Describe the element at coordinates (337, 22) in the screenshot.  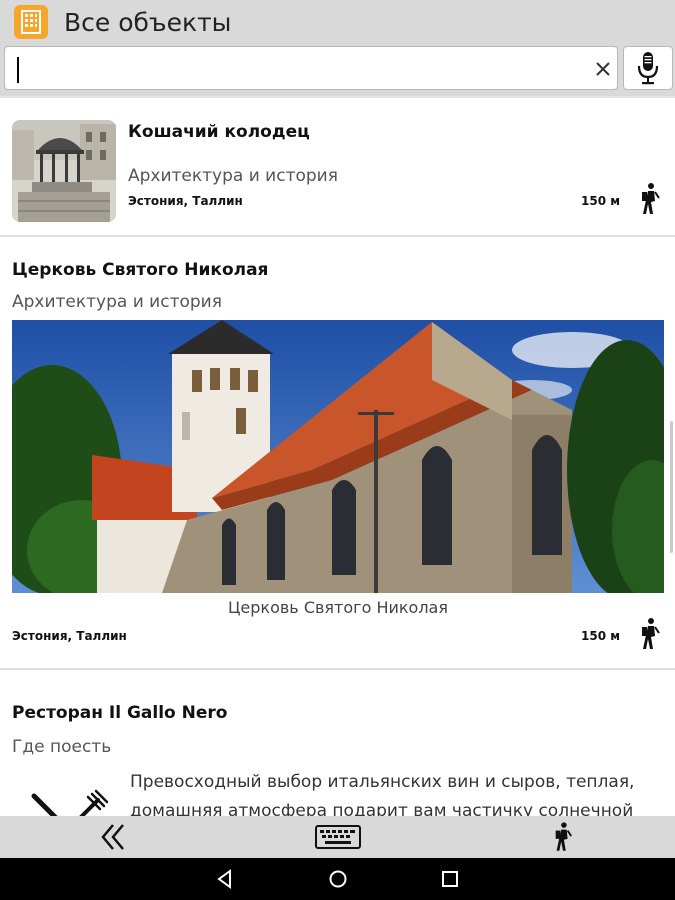
I see `title-bar: Все объекты` at that location.